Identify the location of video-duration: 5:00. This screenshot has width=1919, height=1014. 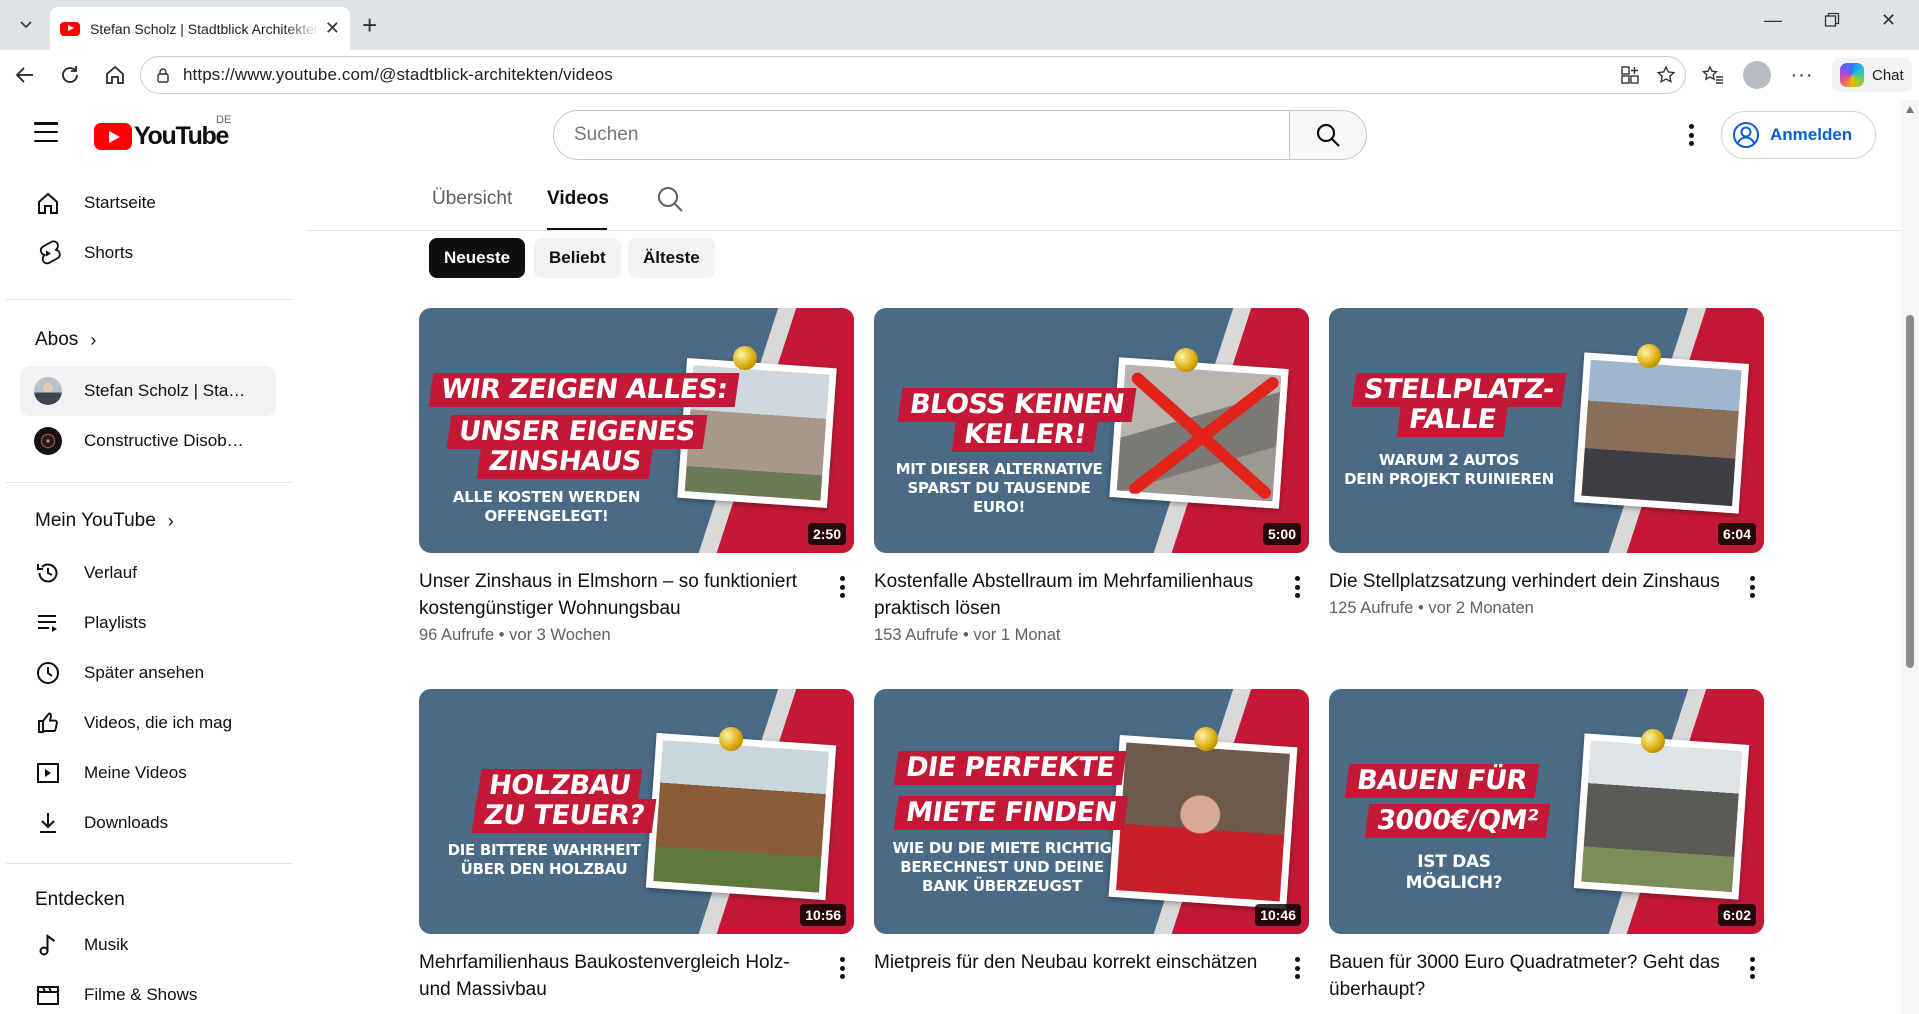
(1281, 534).